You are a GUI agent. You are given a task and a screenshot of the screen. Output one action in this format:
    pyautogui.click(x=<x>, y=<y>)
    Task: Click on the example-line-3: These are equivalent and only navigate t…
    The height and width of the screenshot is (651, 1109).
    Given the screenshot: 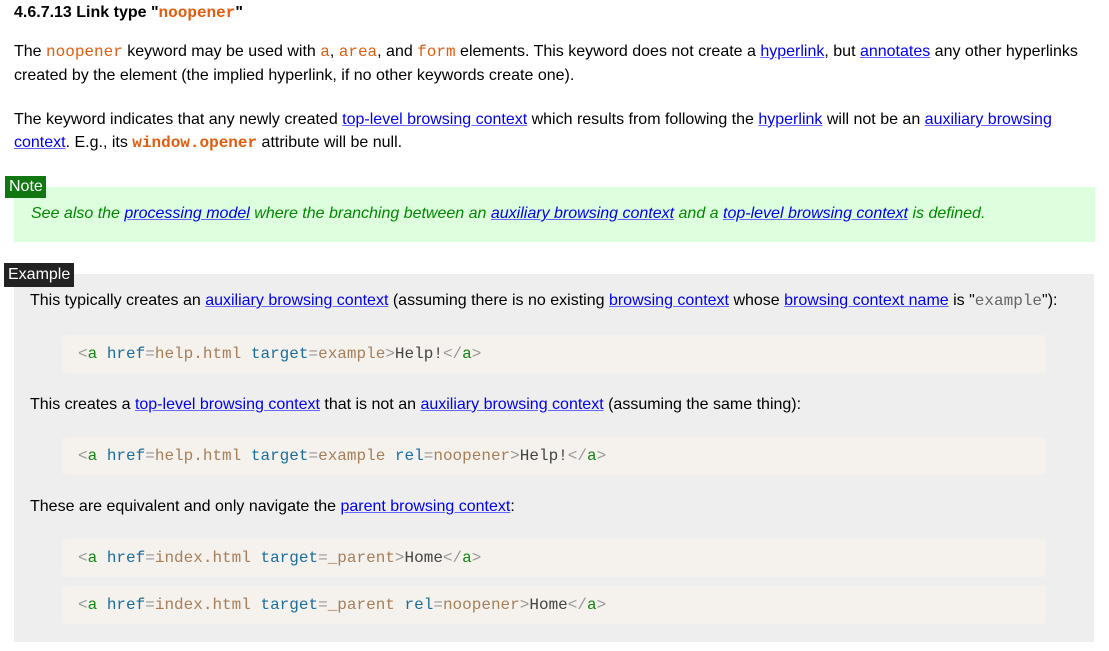 What is the action you would take?
    pyautogui.click(x=272, y=507)
    